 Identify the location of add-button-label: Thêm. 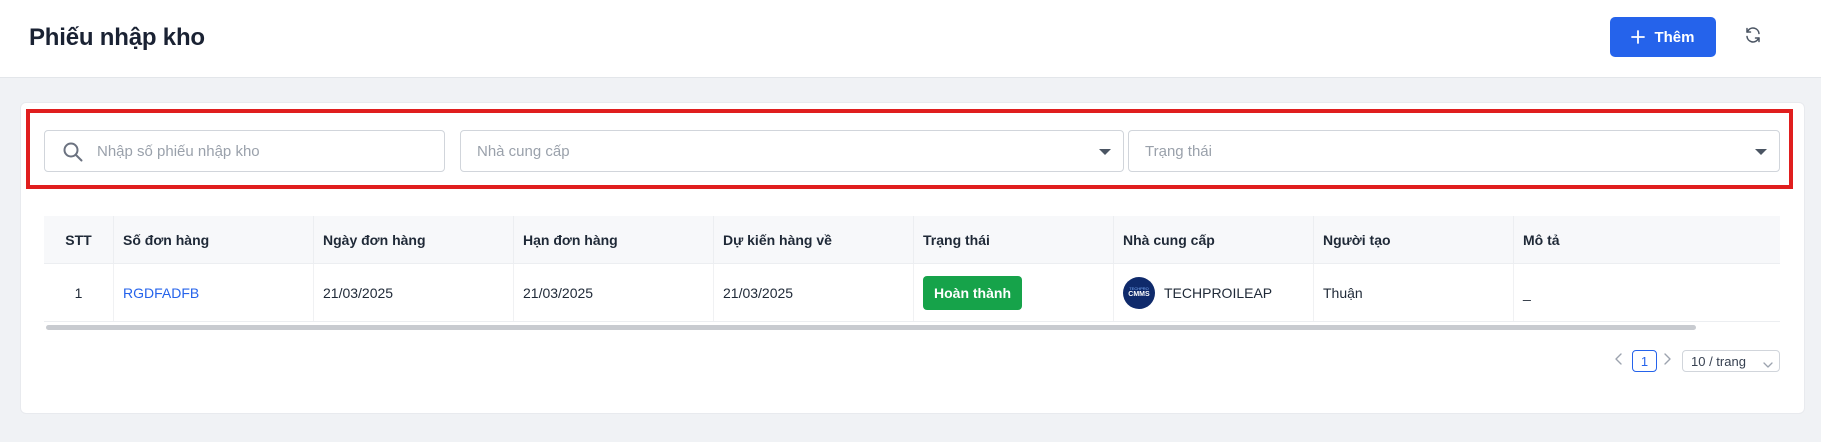
(1674, 37).